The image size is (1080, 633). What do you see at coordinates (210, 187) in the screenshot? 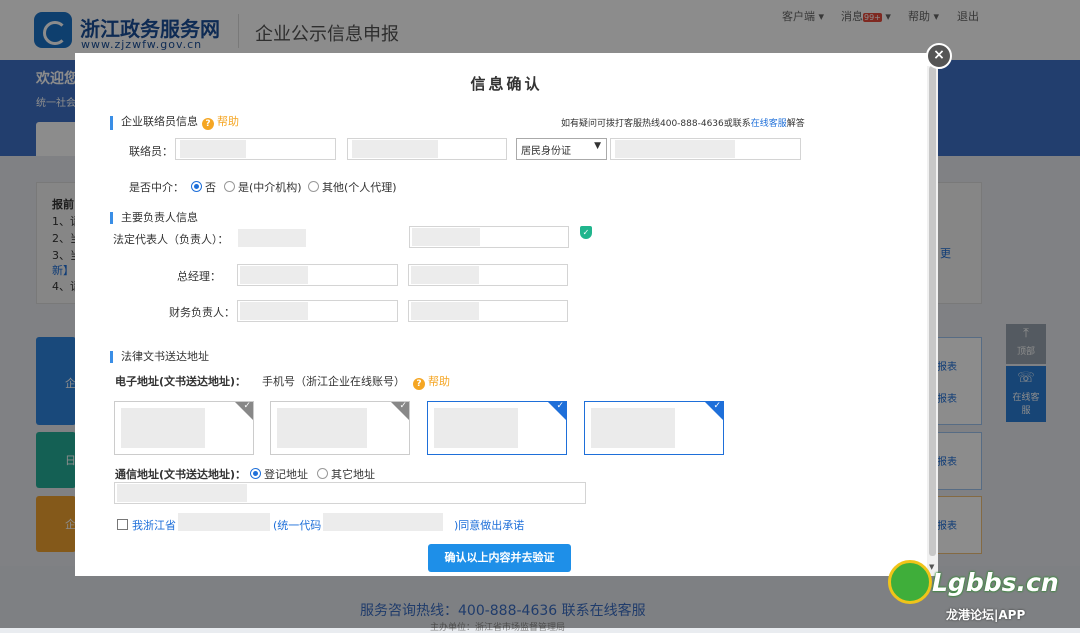
I see `option-label: 否` at bounding box center [210, 187].